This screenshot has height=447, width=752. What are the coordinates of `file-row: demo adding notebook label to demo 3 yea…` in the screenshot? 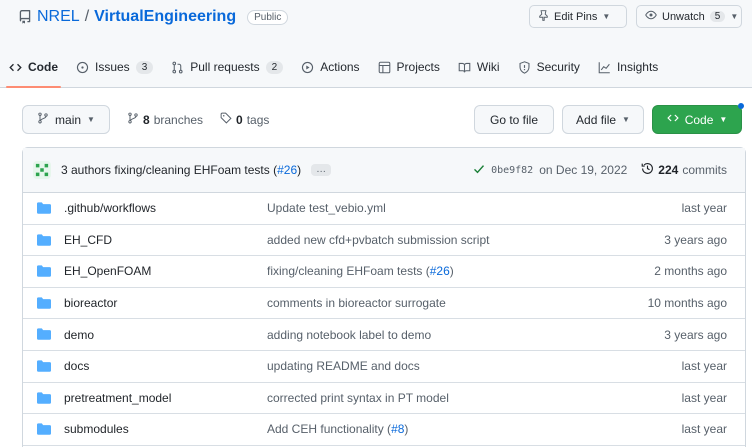 It's located at (384, 335).